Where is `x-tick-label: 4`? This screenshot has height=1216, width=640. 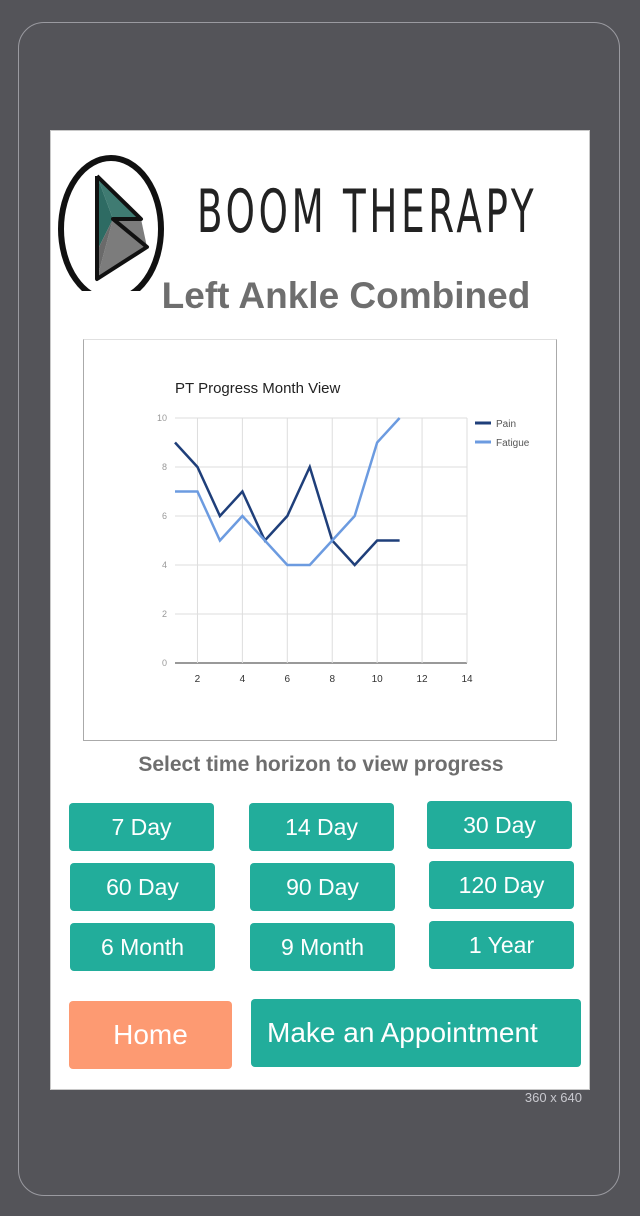 x-tick-label: 4 is located at coordinates (243, 679).